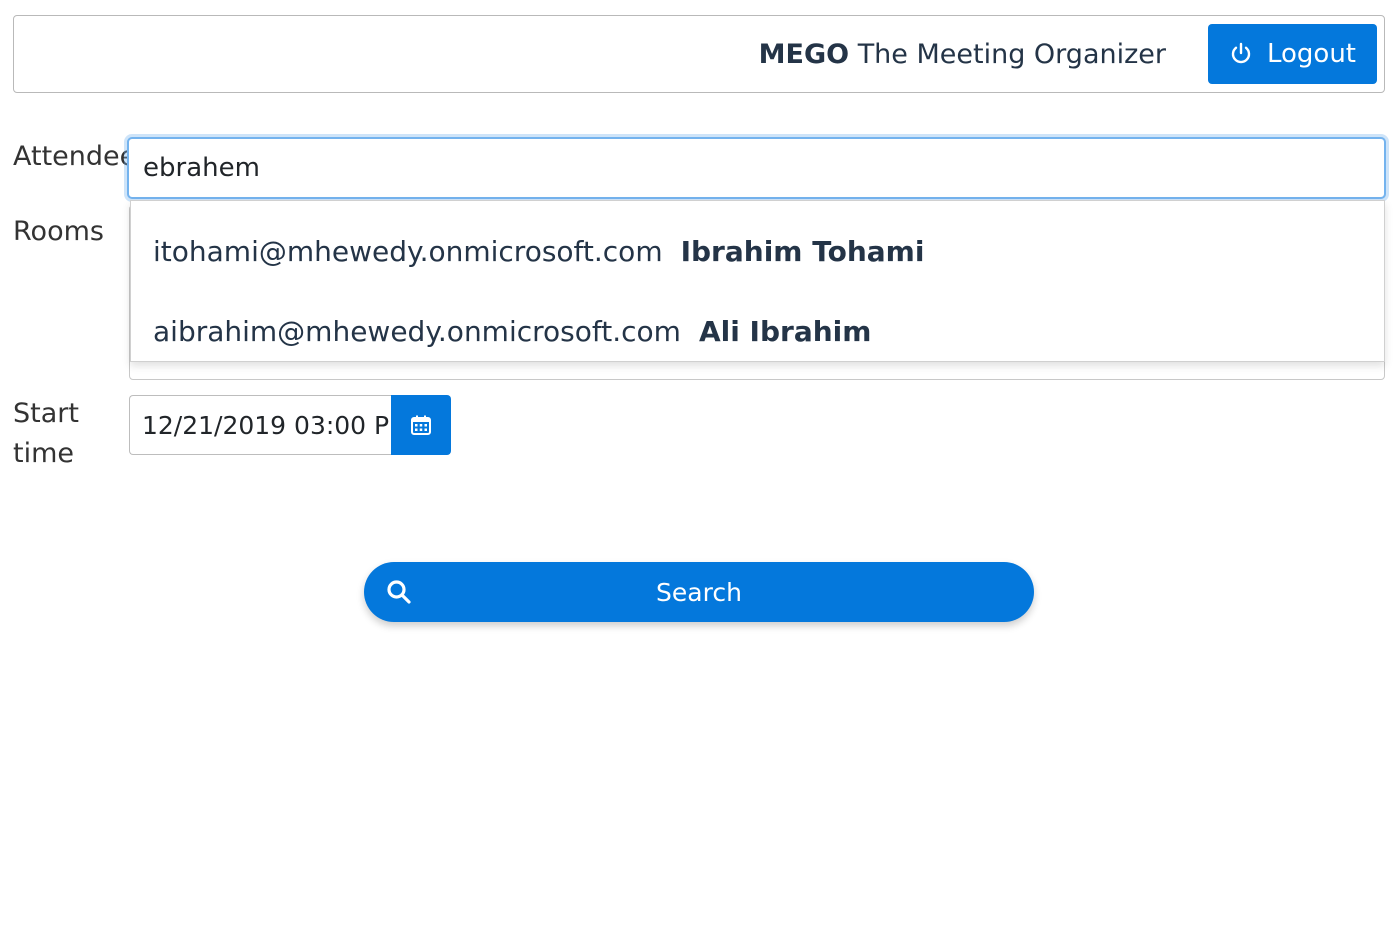 The height and width of the screenshot is (944, 1400). Describe the element at coordinates (804, 54) in the screenshot. I see `brand-name: MEGO` at that location.